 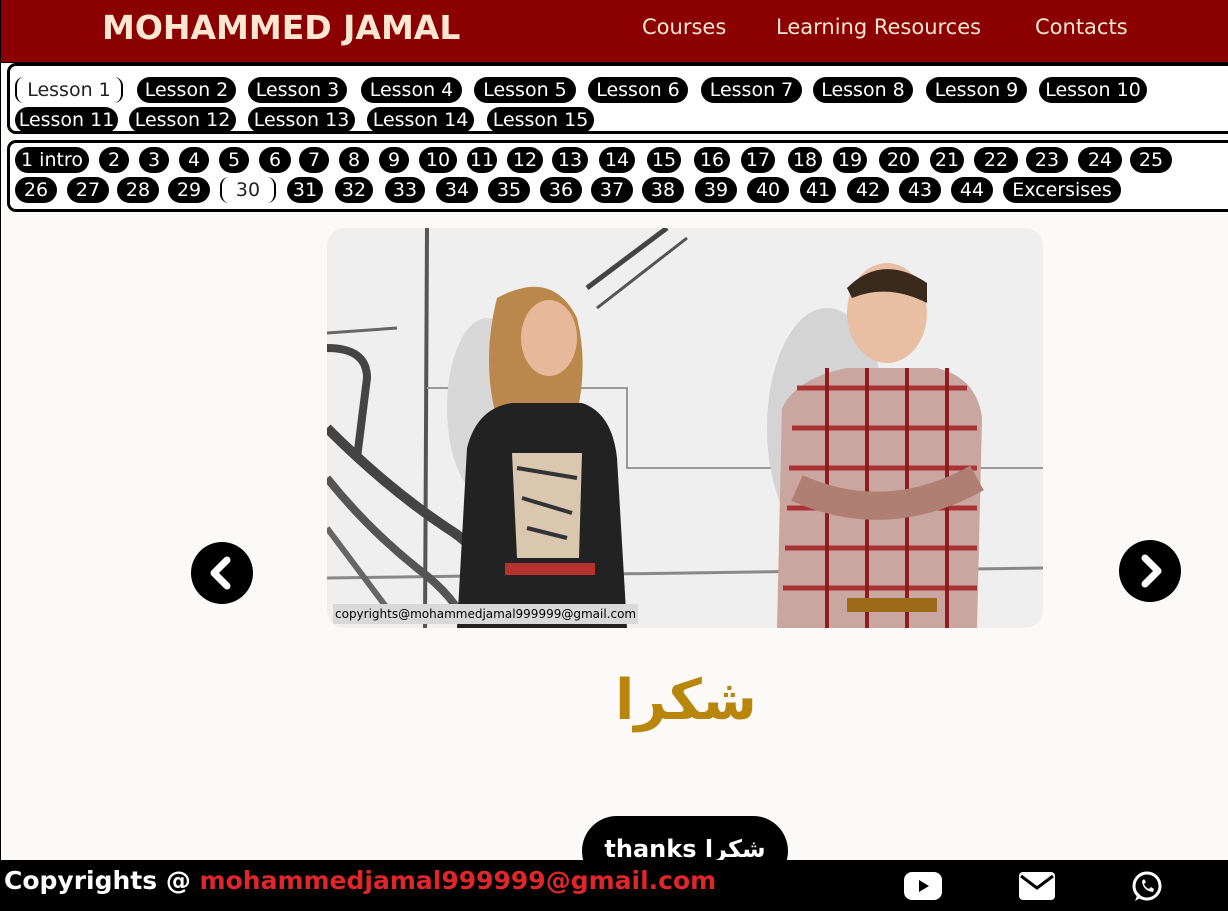 What do you see at coordinates (612, 190) in the screenshot?
I see `slide-tab-37: 37` at bounding box center [612, 190].